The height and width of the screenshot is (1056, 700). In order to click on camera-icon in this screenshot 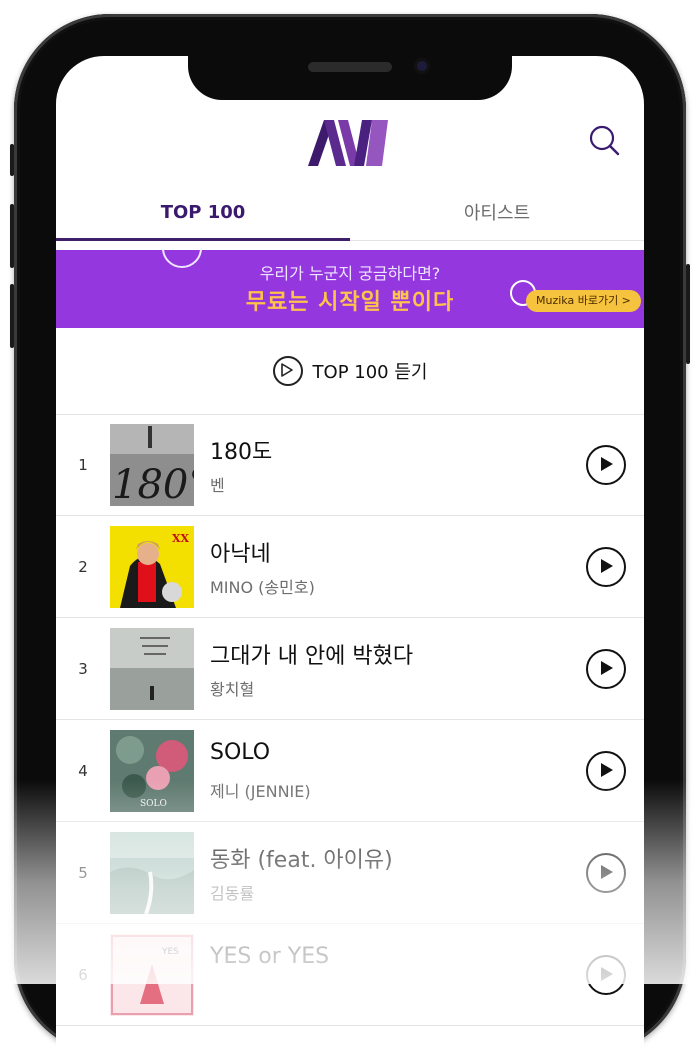, I will do `click(422, 66)`.